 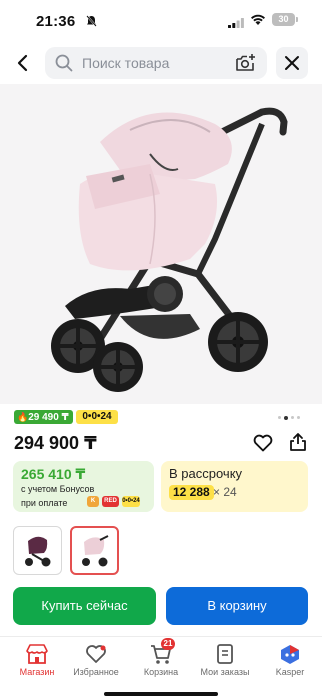 What do you see at coordinates (55, 443) in the screenshot?
I see `product-price: 294 900 ₸` at bounding box center [55, 443].